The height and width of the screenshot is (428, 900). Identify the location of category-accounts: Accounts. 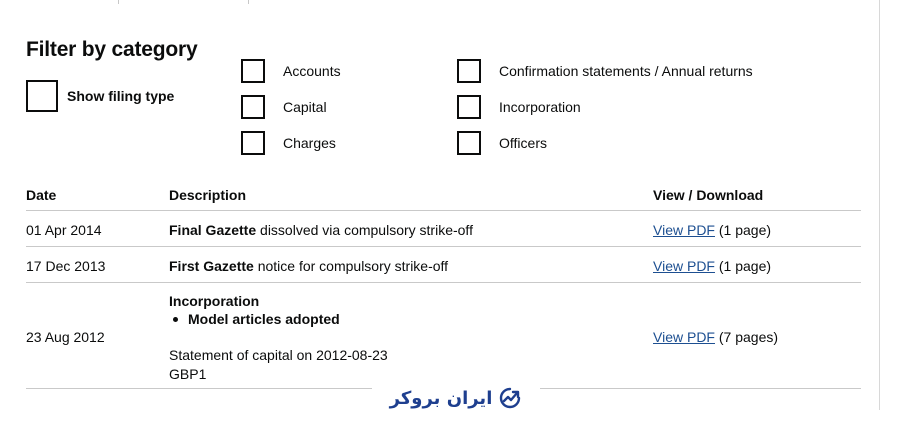
(291, 71).